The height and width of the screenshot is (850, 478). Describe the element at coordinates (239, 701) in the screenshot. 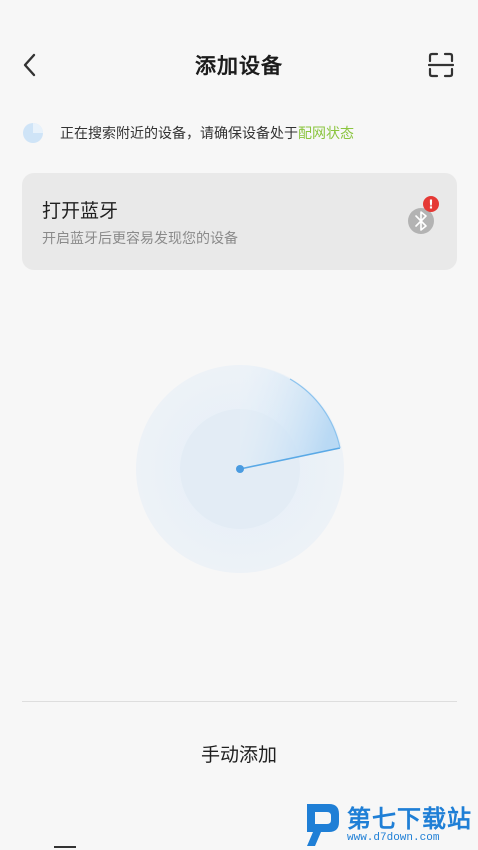

I see `divider` at that location.